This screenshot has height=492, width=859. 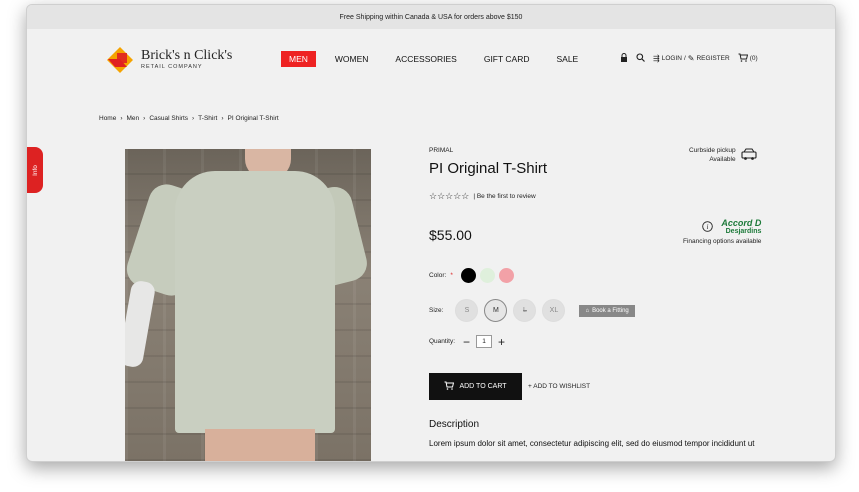 What do you see at coordinates (468, 275) in the screenshot?
I see `color-swatch-black` at bounding box center [468, 275].